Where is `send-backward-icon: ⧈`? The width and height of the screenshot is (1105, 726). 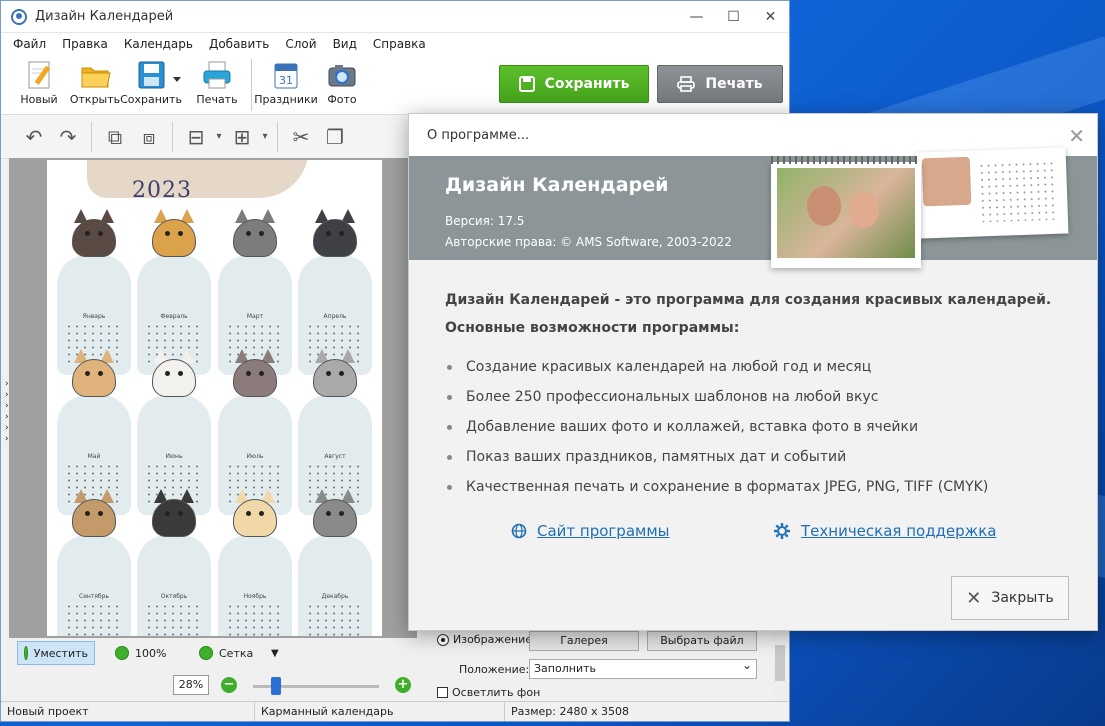
send-backward-icon: ⧈ is located at coordinates (149, 137).